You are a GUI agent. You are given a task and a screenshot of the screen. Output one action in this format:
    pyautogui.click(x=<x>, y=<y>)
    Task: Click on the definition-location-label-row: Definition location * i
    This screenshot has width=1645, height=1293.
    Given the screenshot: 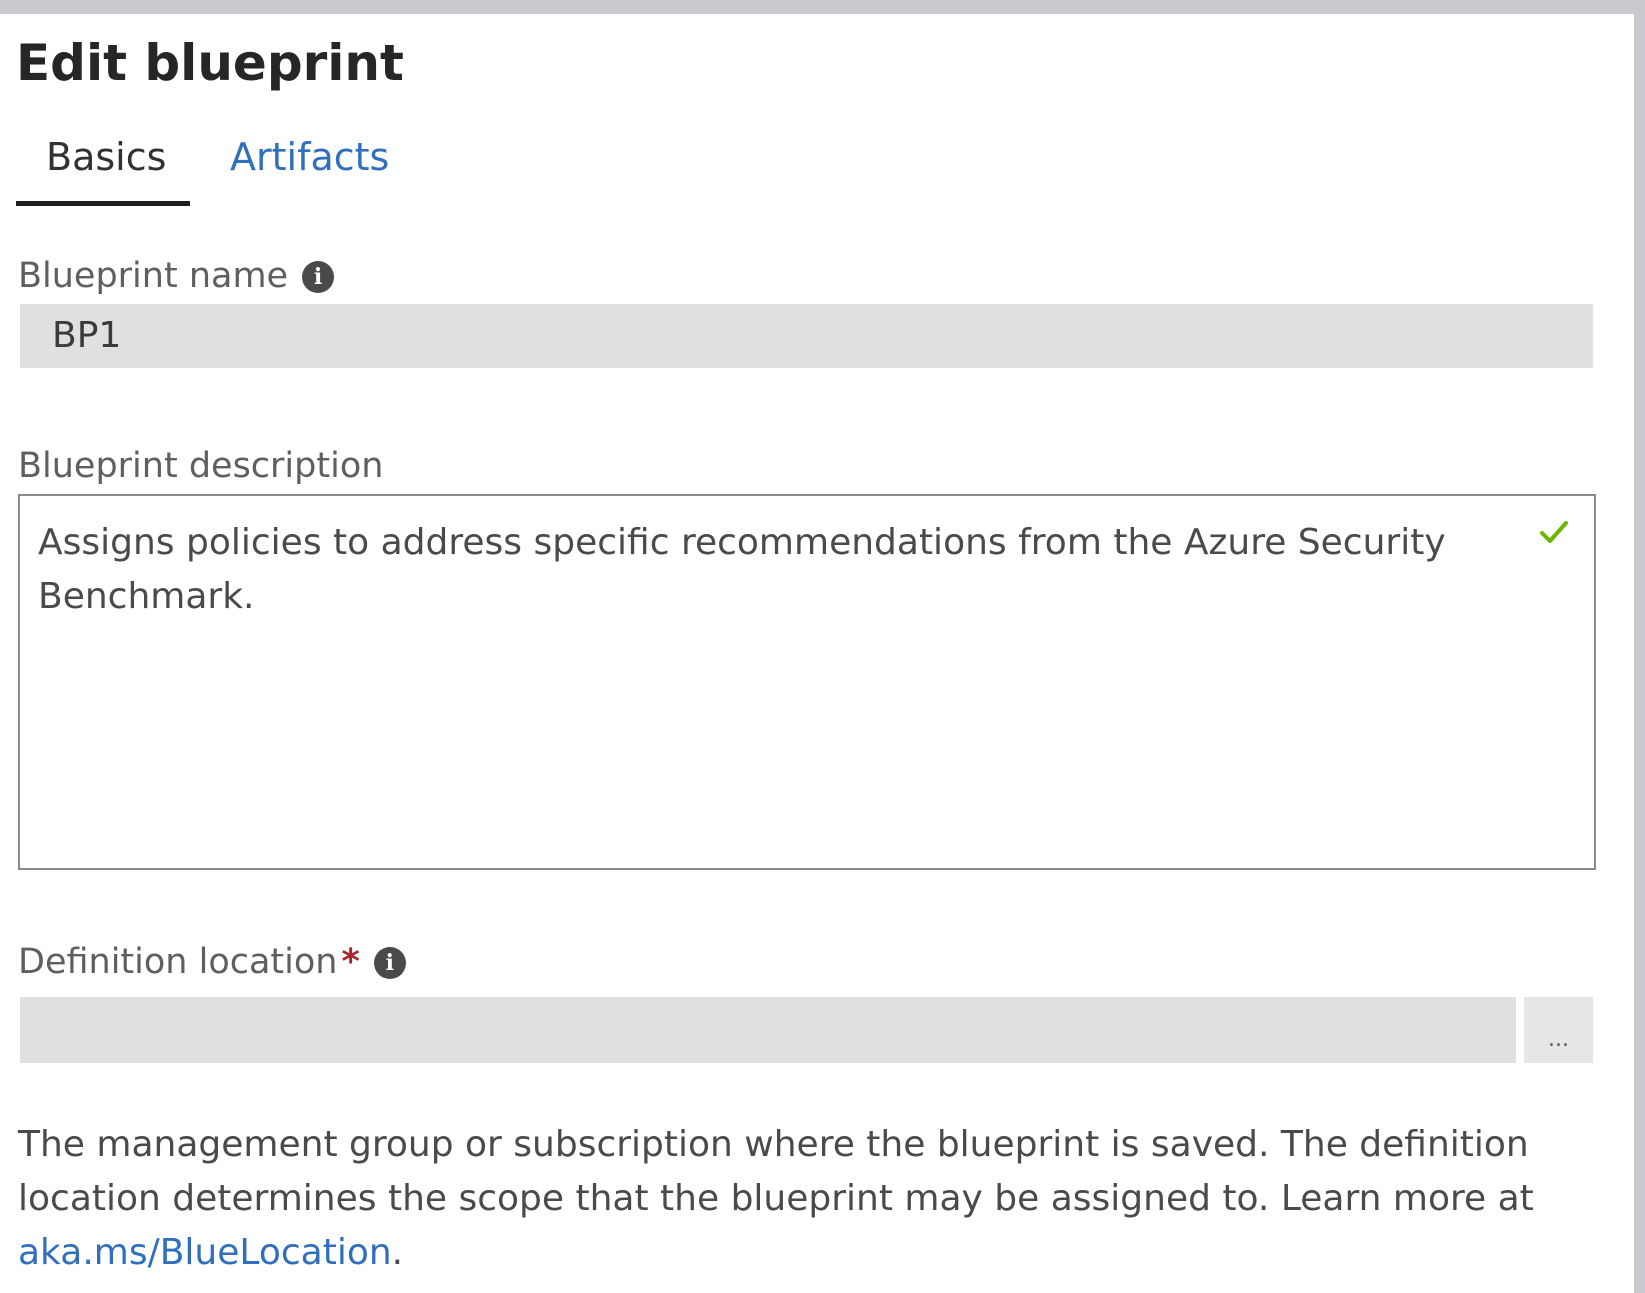 What is the action you would take?
    pyautogui.click(x=212, y=962)
    